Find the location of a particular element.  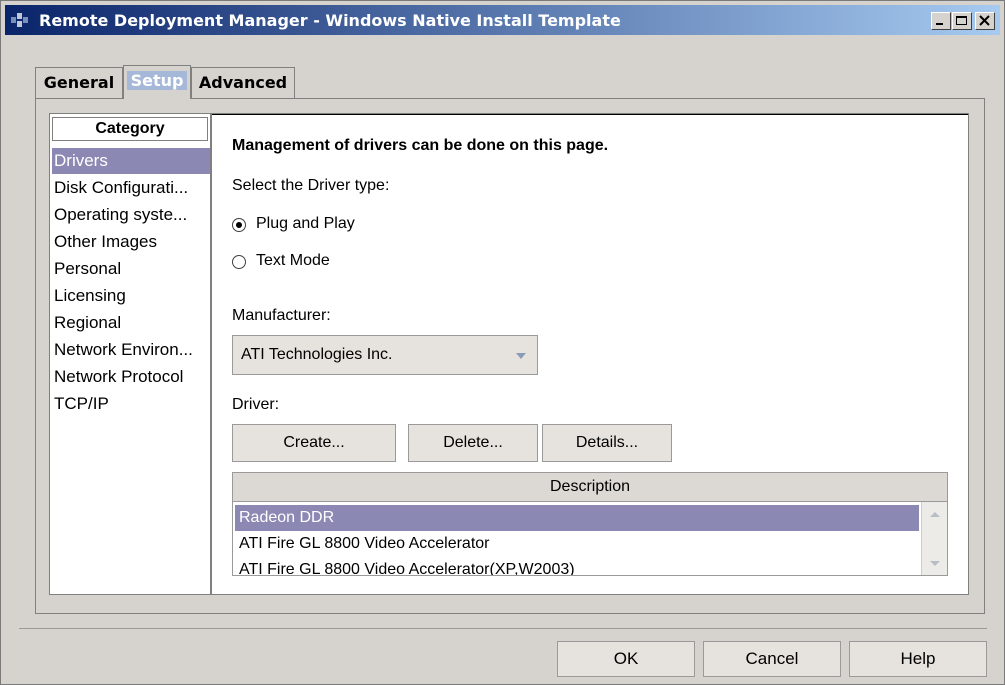

tab-advanced: Advanced is located at coordinates (243, 82).